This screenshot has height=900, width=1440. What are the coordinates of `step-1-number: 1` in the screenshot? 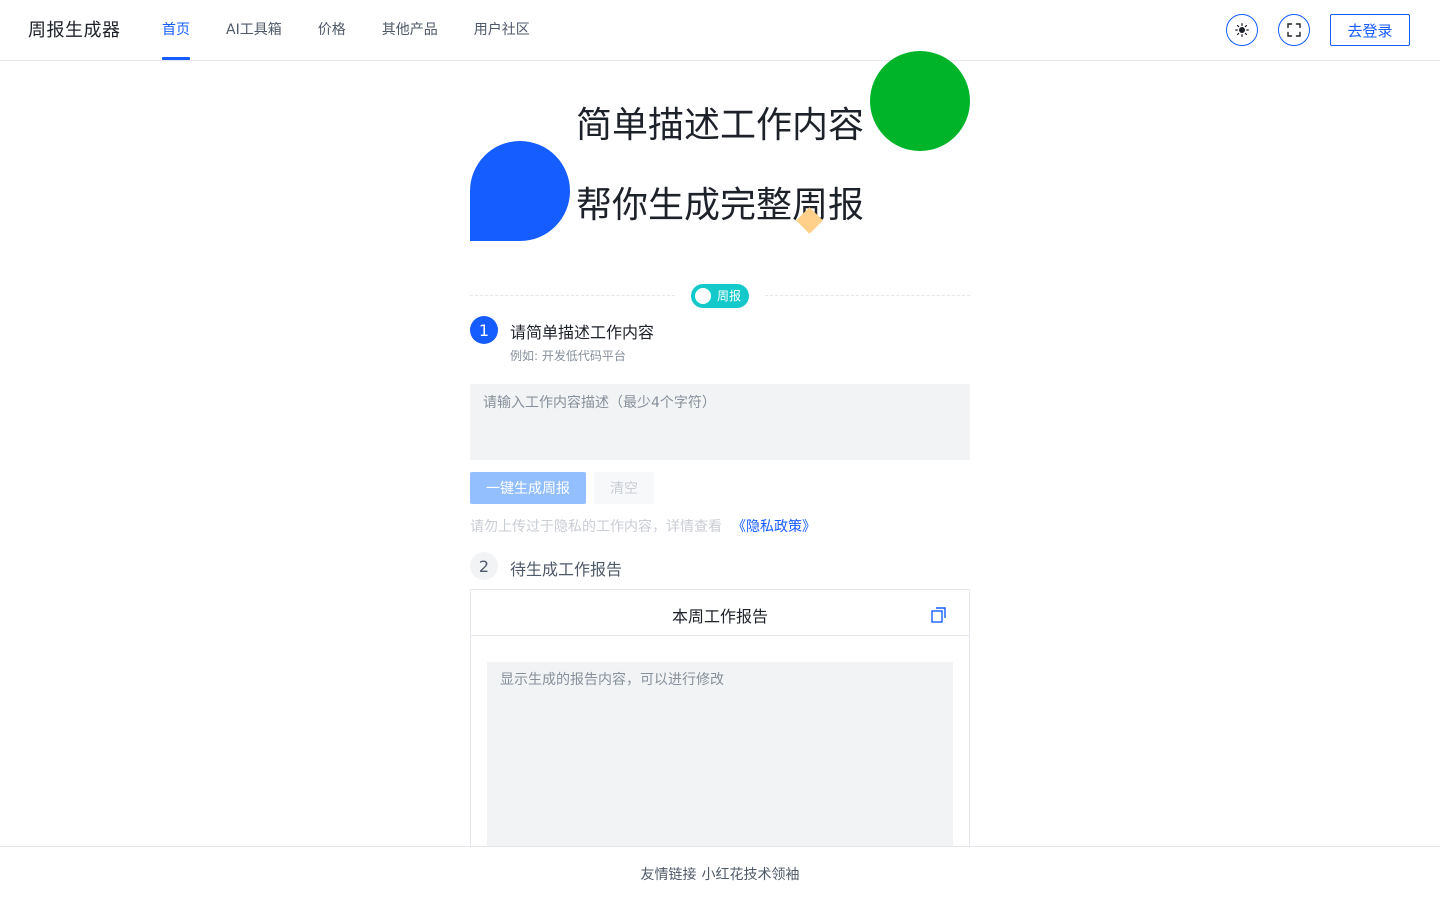 It's located at (484, 330).